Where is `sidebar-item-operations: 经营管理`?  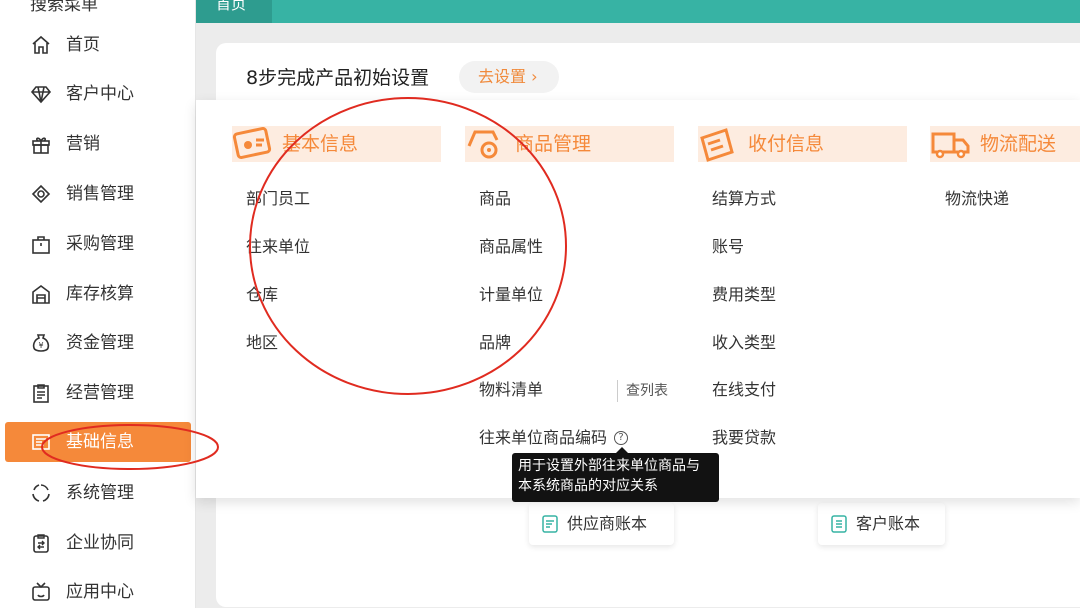 sidebar-item-operations: 经营管理 is located at coordinates (98, 393).